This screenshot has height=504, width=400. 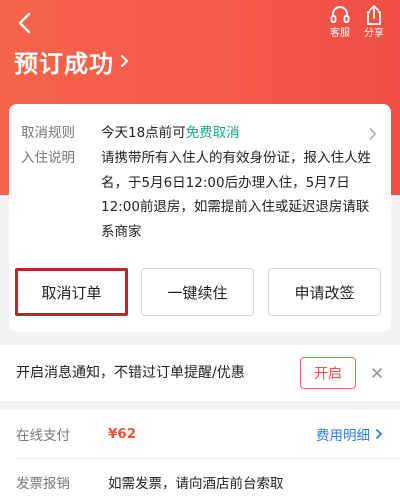 What do you see at coordinates (340, 24) in the screenshot?
I see `service-button: 客服` at bounding box center [340, 24].